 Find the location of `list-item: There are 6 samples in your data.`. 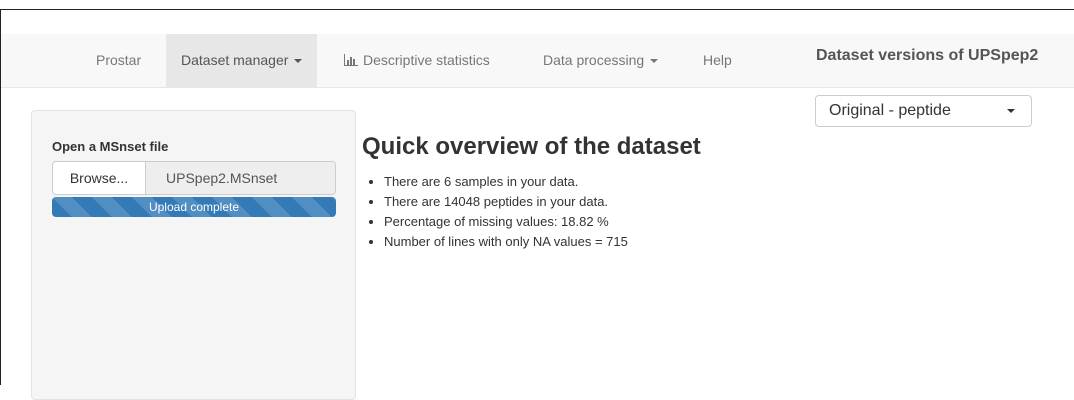

list-item: There are 6 samples in your data. is located at coordinates (506, 182).